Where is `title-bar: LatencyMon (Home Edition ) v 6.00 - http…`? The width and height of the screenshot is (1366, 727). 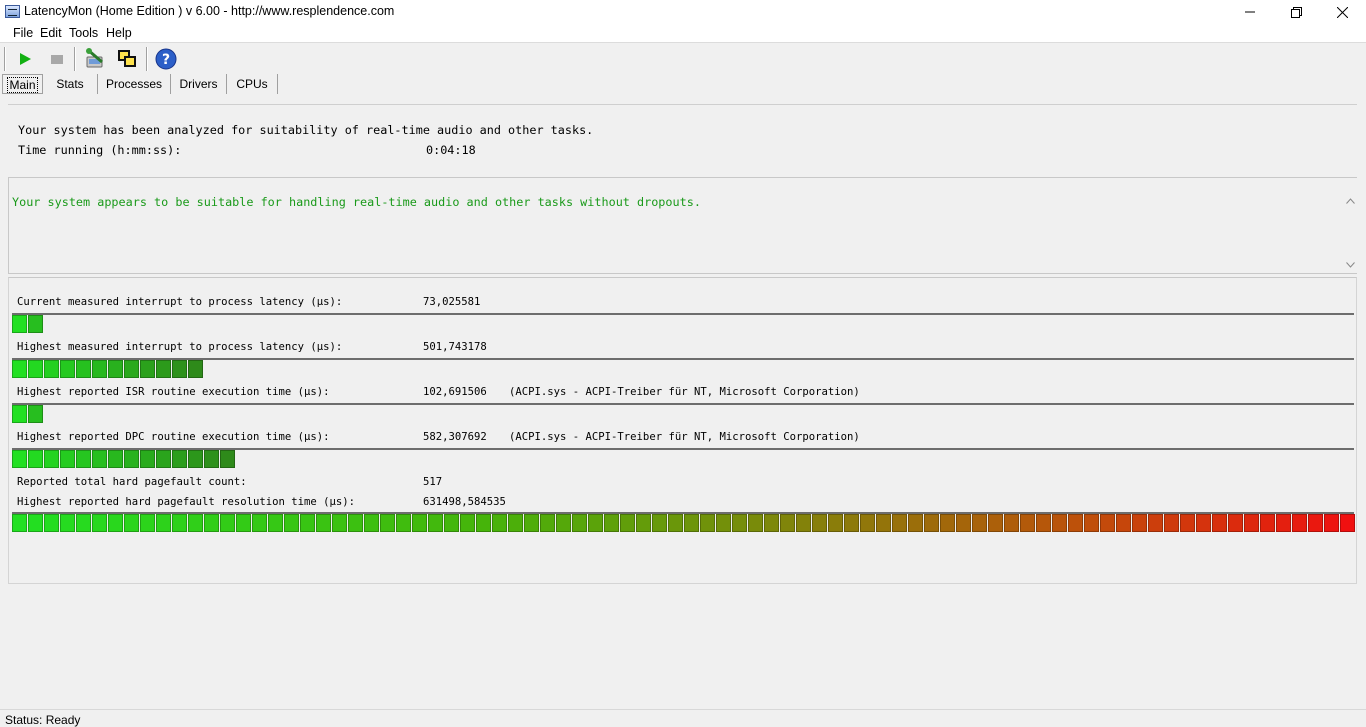
title-bar: LatencyMon (Home Edition ) v 6.00 - http… is located at coordinates (683, 12).